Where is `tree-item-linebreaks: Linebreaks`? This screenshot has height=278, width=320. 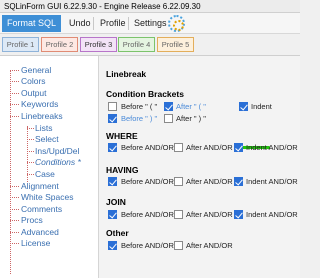
tree-item-linebreaks: Linebreaks is located at coordinates (42, 116).